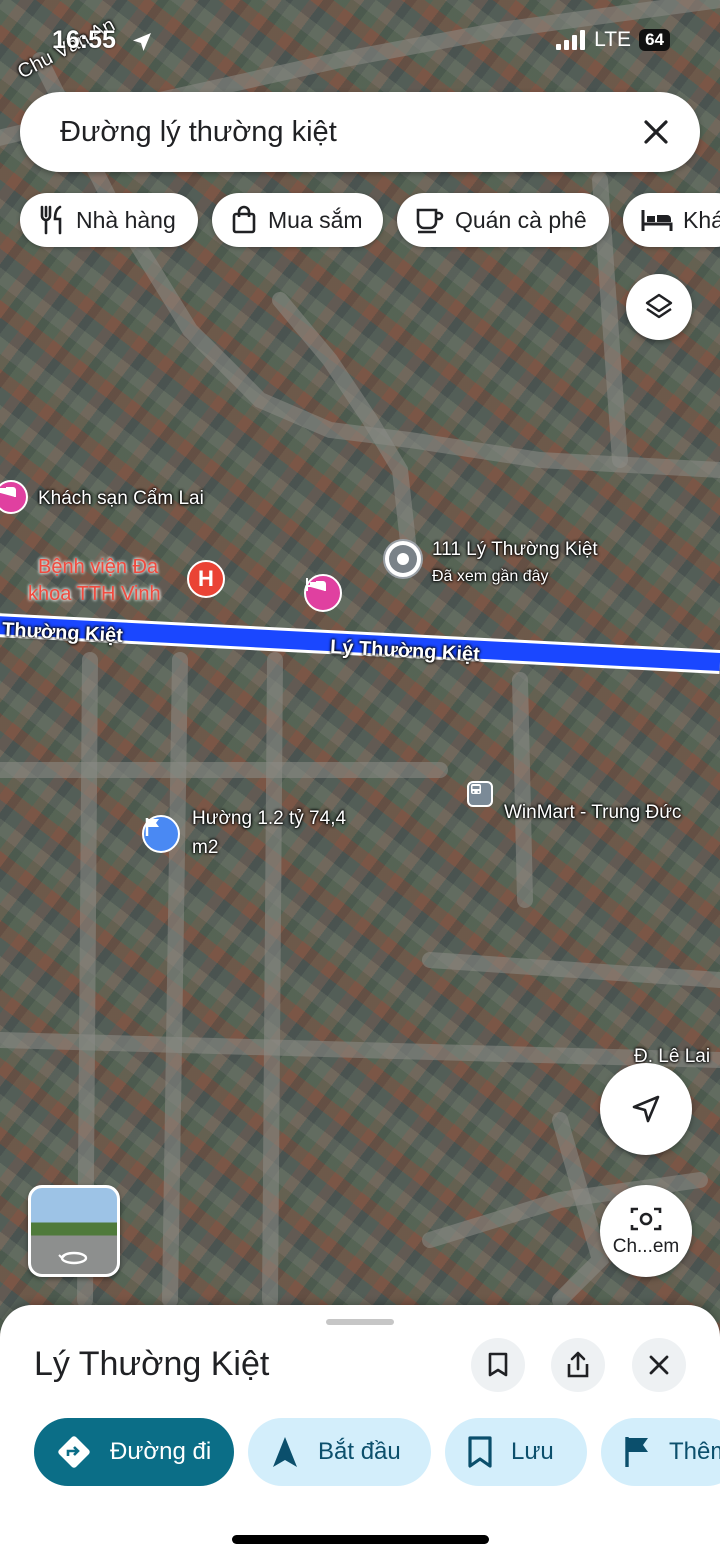  I want to click on chip-label: Quán cà phê, so click(521, 219).